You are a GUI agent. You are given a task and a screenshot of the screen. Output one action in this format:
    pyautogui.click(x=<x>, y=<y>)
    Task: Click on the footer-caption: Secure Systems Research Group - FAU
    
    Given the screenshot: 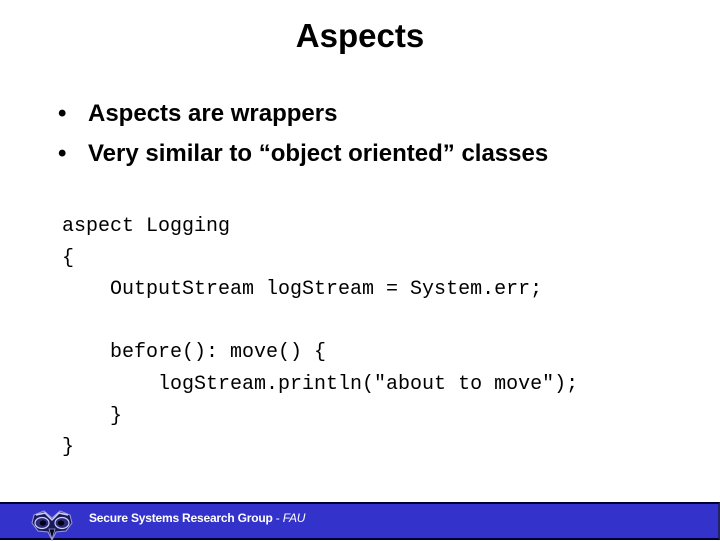 What is the action you would take?
    pyautogui.click(x=197, y=518)
    